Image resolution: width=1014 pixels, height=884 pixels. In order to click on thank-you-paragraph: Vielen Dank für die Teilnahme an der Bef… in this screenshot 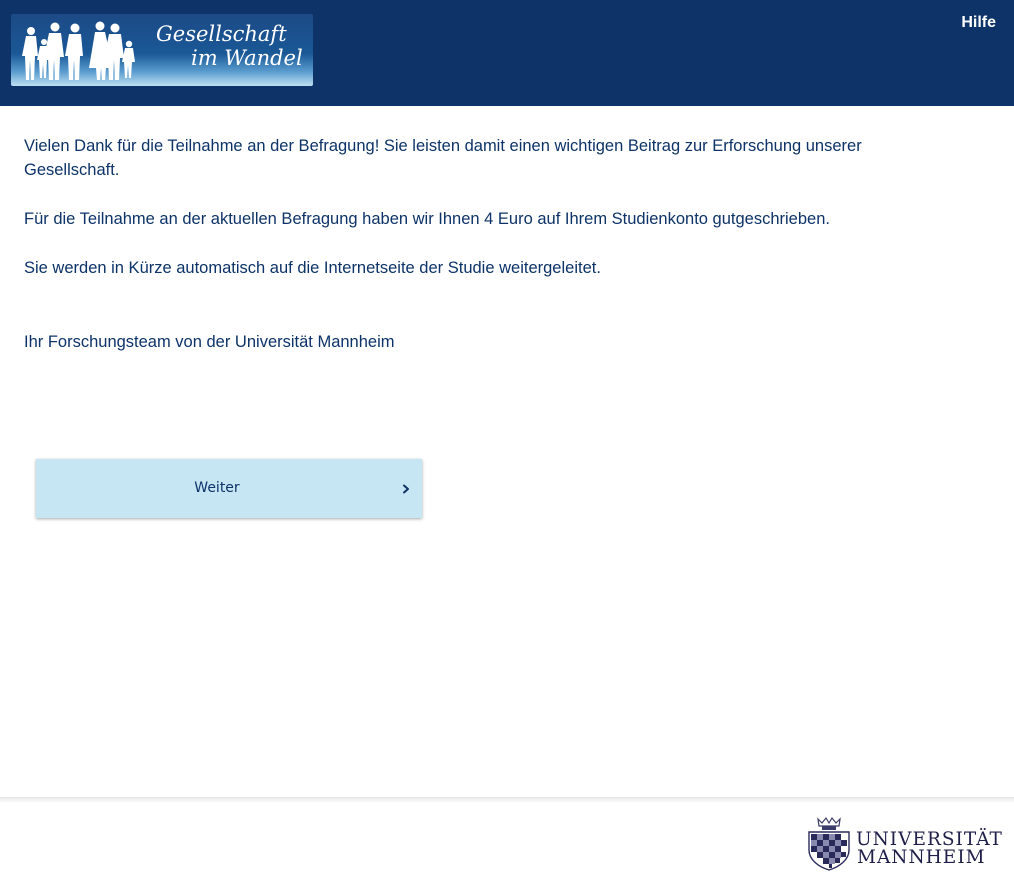, I will do `click(443, 158)`.